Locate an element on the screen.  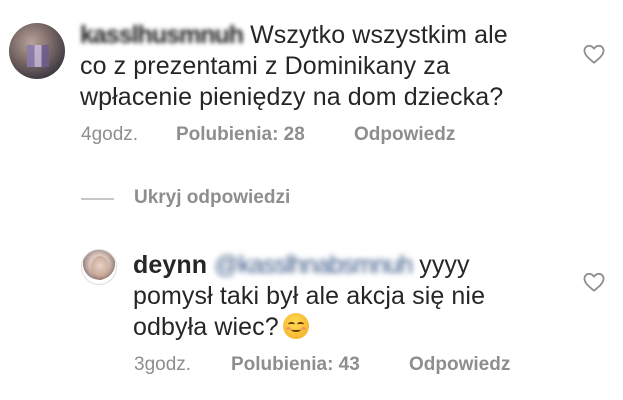
reply-avatar is located at coordinates (99, 267).